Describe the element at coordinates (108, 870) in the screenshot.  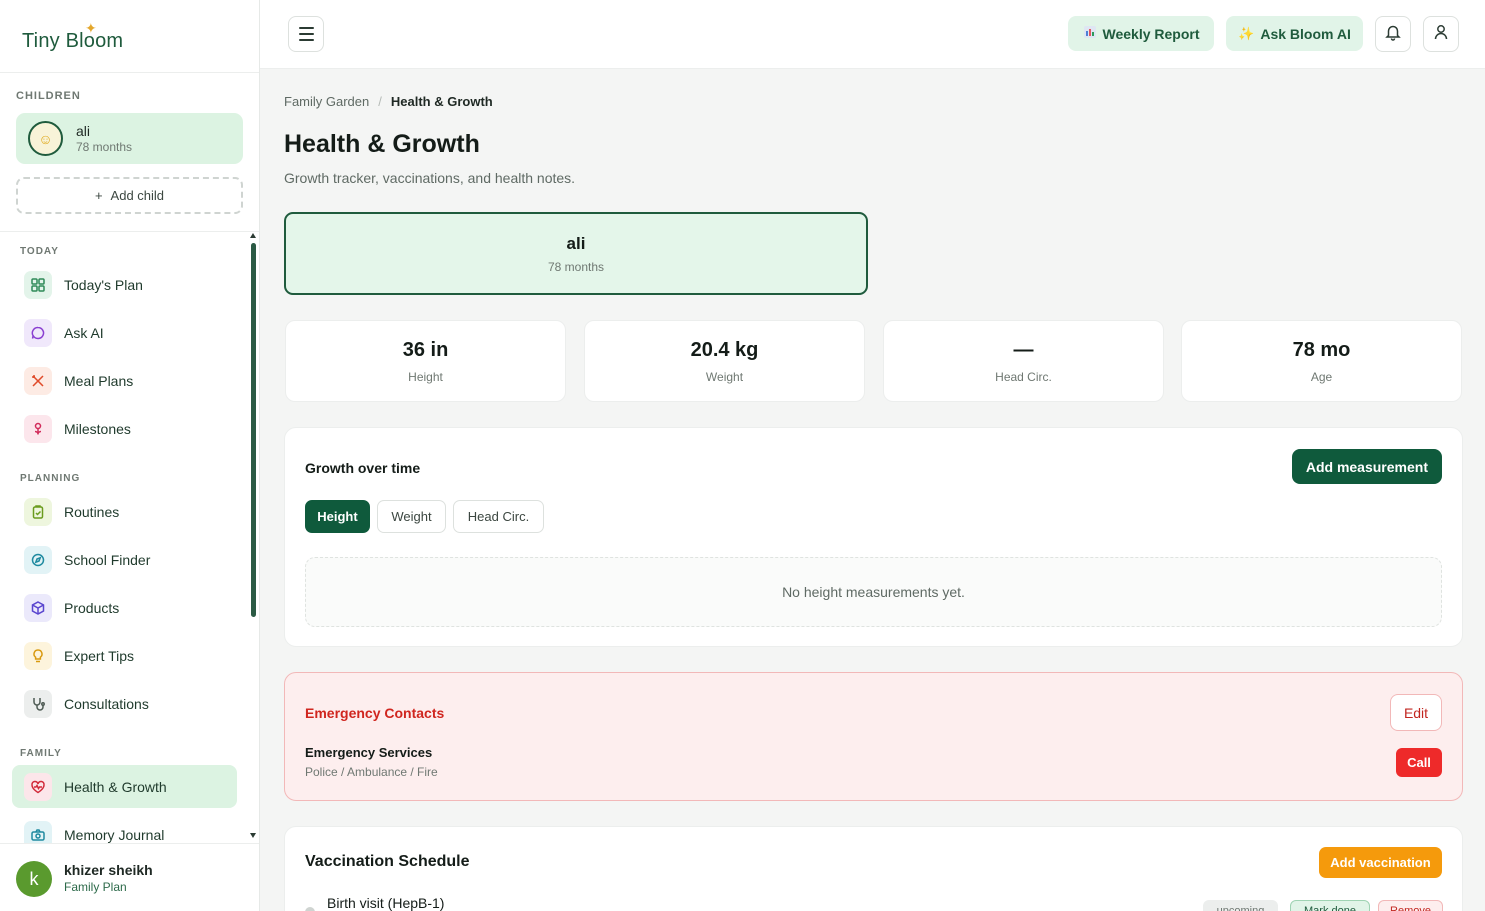
I see `user-name: khizer sheikh` at that location.